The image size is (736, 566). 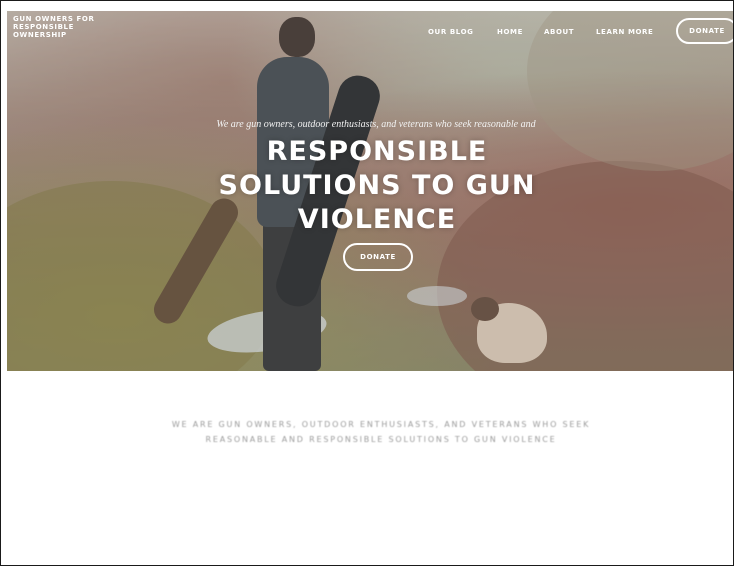 I want to click on site-logo-text: GUN OWNERS FOR RESPONSIBLE OWNERSHIP, so click(x=68, y=27).